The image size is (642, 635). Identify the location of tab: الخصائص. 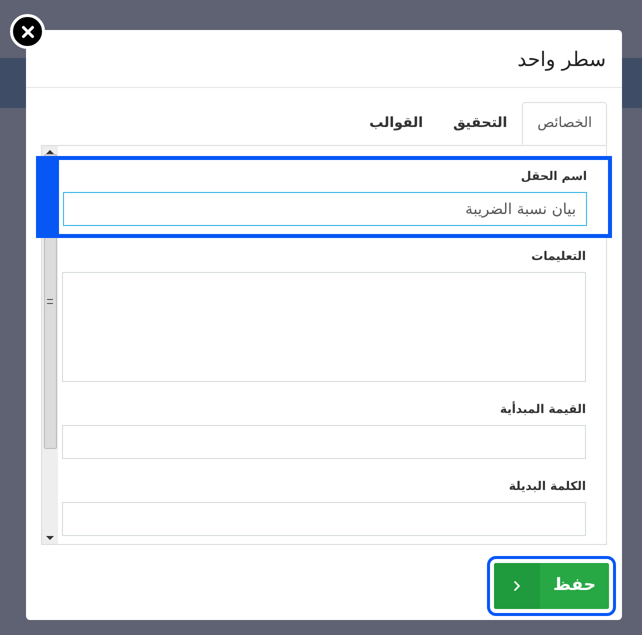
(564, 123).